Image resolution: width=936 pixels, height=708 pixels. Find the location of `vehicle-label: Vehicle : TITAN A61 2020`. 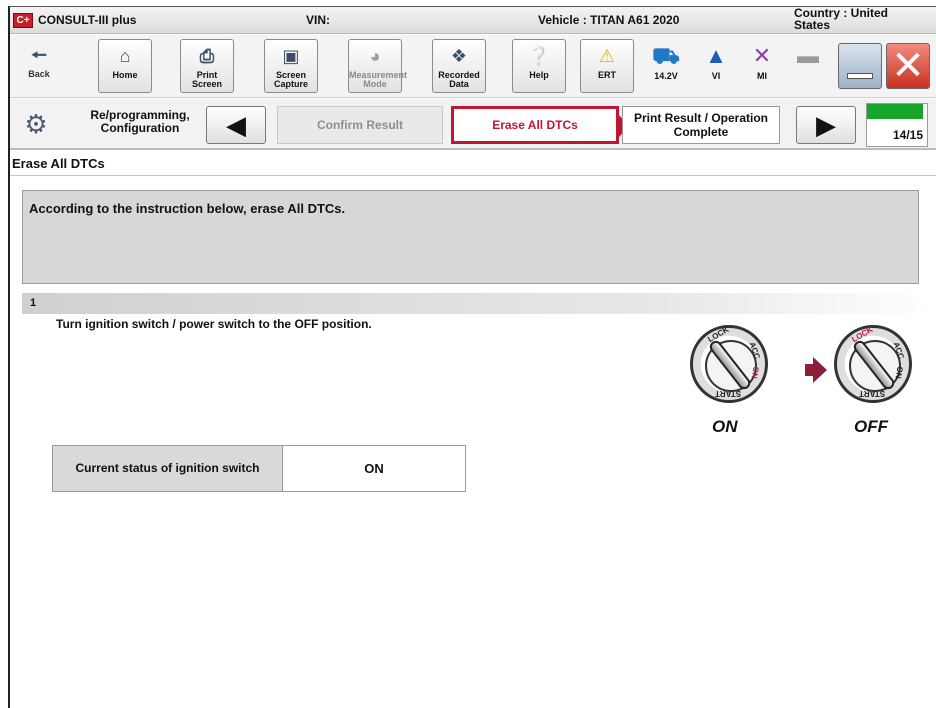

vehicle-label: Vehicle : TITAN A61 2020 is located at coordinates (609, 20).